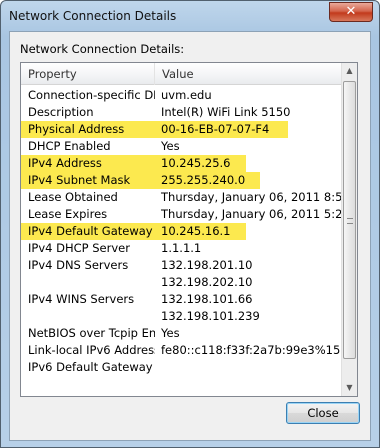 This screenshot has height=448, width=380. I want to click on window-title: Network Connection Details, so click(93, 16).